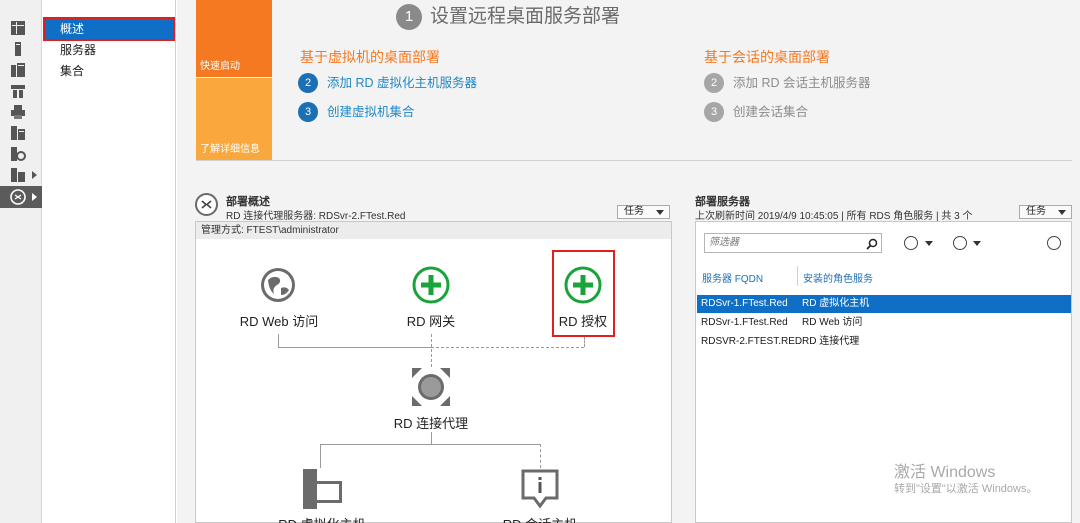 The height and width of the screenshot is (523, 1080). What do you see at coordinates (409, 17) in the screenshot?
I see `step-number-badge: 1` at bounding box center [409, 17].